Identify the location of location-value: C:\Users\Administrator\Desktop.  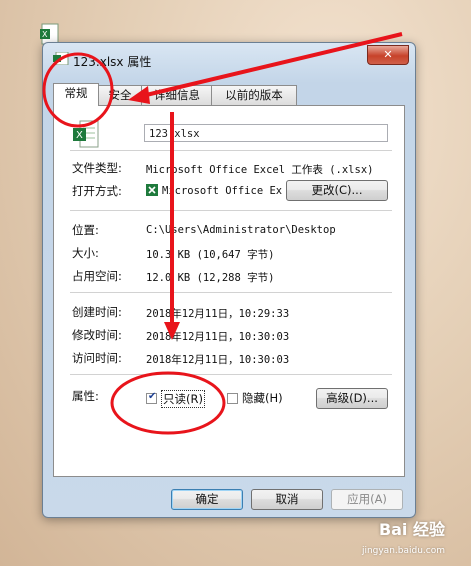
(241, 230).